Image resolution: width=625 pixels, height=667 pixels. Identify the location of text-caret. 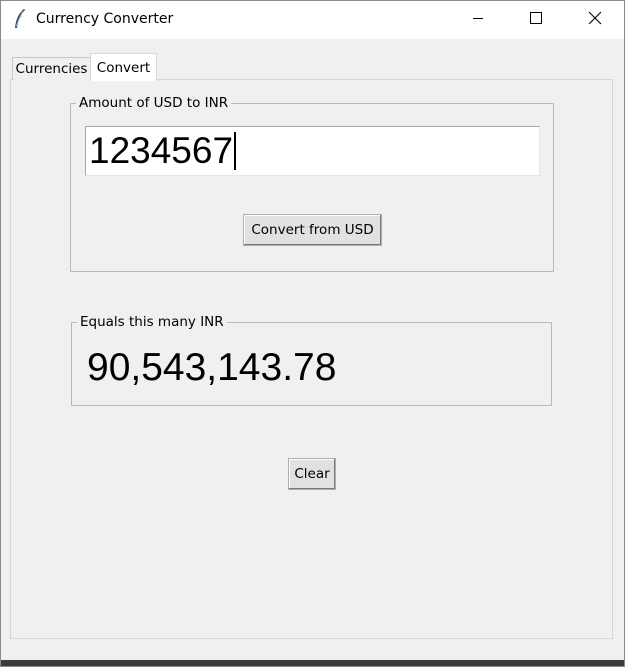
(235, 151).